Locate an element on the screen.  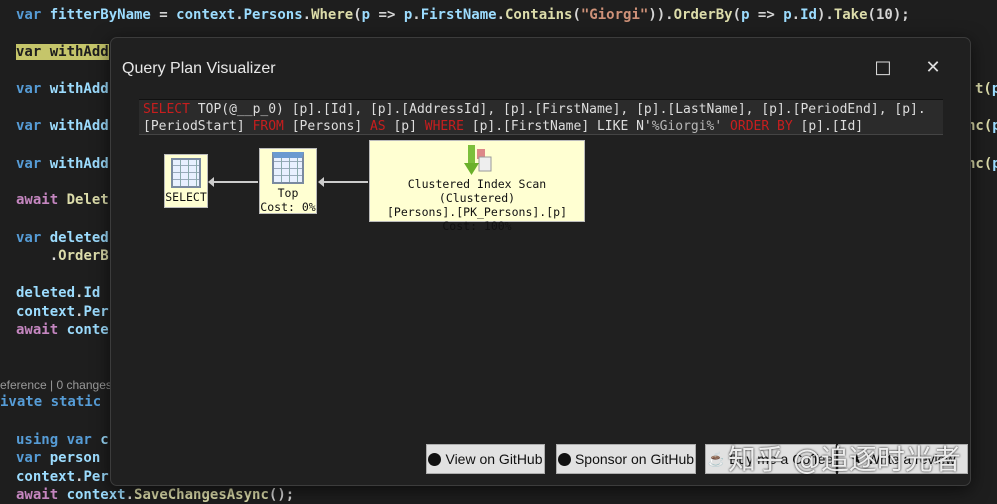
code-line: await Delet is located at coordinates (62, 200).